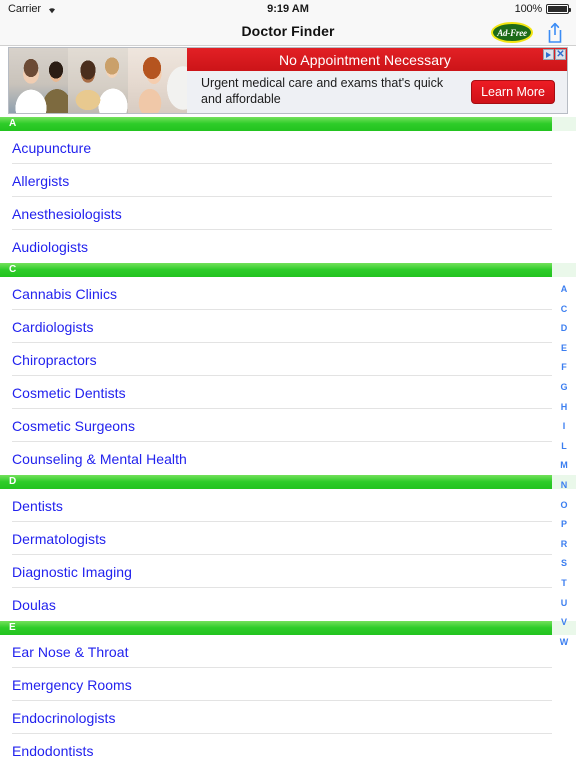 The image size is (576, 768). What do you see at coordinates (564, 545) in the screenshot?
I see `index-letter-r: R` at bounding box center [564, 545].